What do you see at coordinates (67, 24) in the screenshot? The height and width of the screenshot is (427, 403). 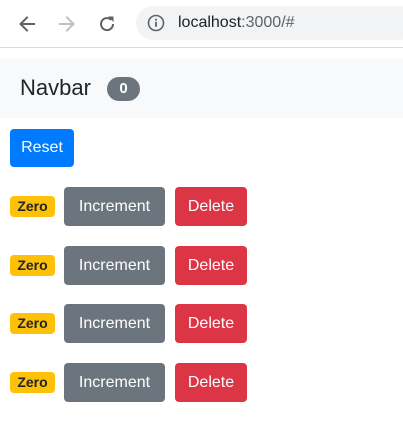 I see `forward-icon` at bounding box center [67, 24].